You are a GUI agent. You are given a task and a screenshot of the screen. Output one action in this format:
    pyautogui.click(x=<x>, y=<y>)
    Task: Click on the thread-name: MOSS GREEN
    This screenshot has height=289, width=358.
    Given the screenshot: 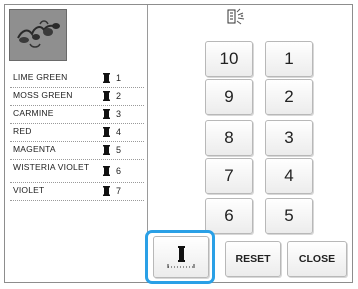 What is the action you would take?
    pyautogui.click(x=43, y=95)
    